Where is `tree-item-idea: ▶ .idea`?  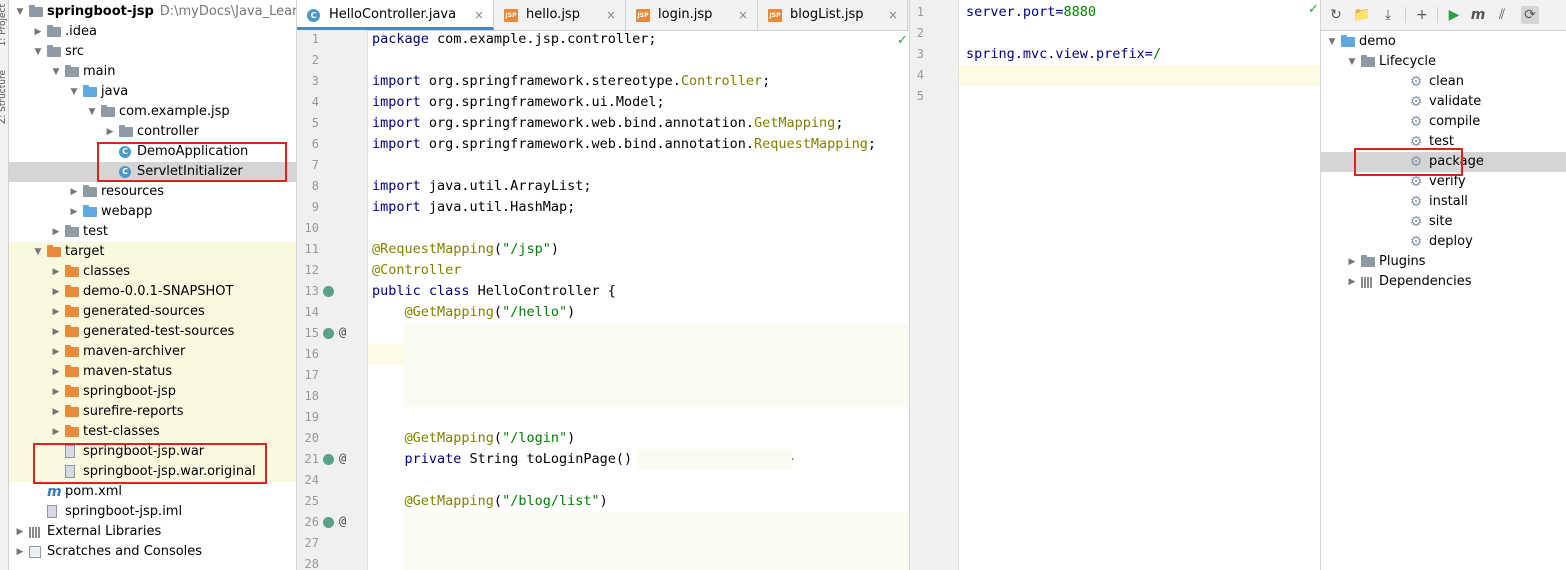
tree-item-idea: ▶ .idea is located at coordinates (152, 32).